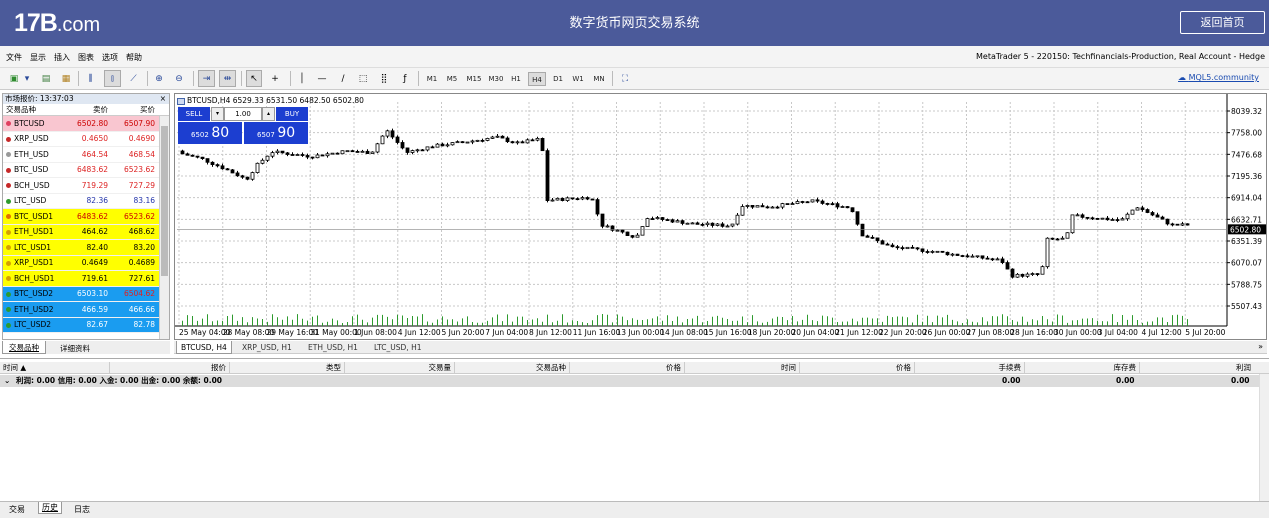 The width and height of the screenshot is (1269, 518). I want to click on market-watch-row: BTCUSD 6502.80 6507.90, so click(86, 124).